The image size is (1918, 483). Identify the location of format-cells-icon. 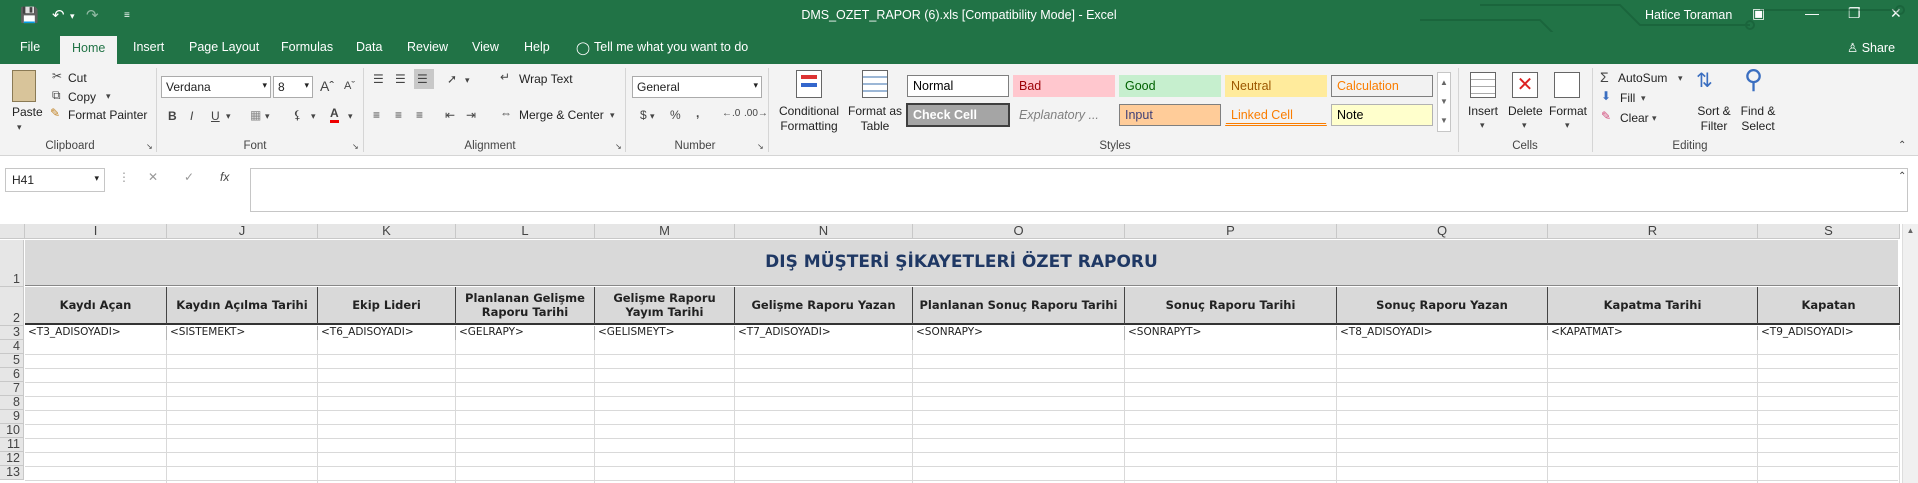
(1567, 85).